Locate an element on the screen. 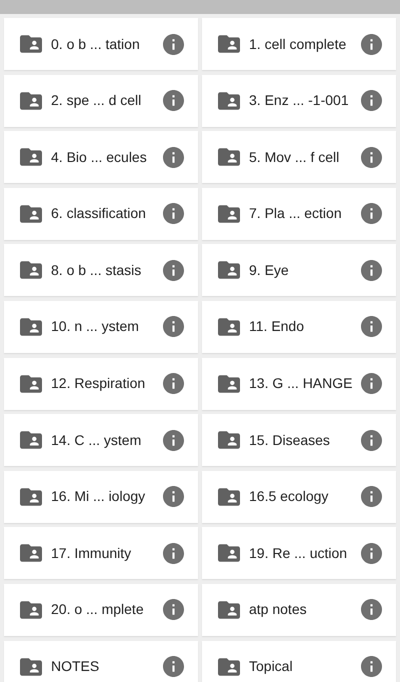  folder-card: atp notes is located at coordinates (299, 610).